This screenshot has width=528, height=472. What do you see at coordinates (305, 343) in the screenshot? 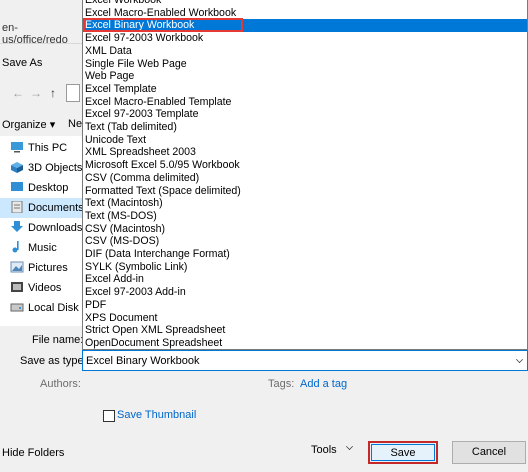
I see `file-type-option: OpenDocument Spreadsheet` at bounding box center [305, 343].